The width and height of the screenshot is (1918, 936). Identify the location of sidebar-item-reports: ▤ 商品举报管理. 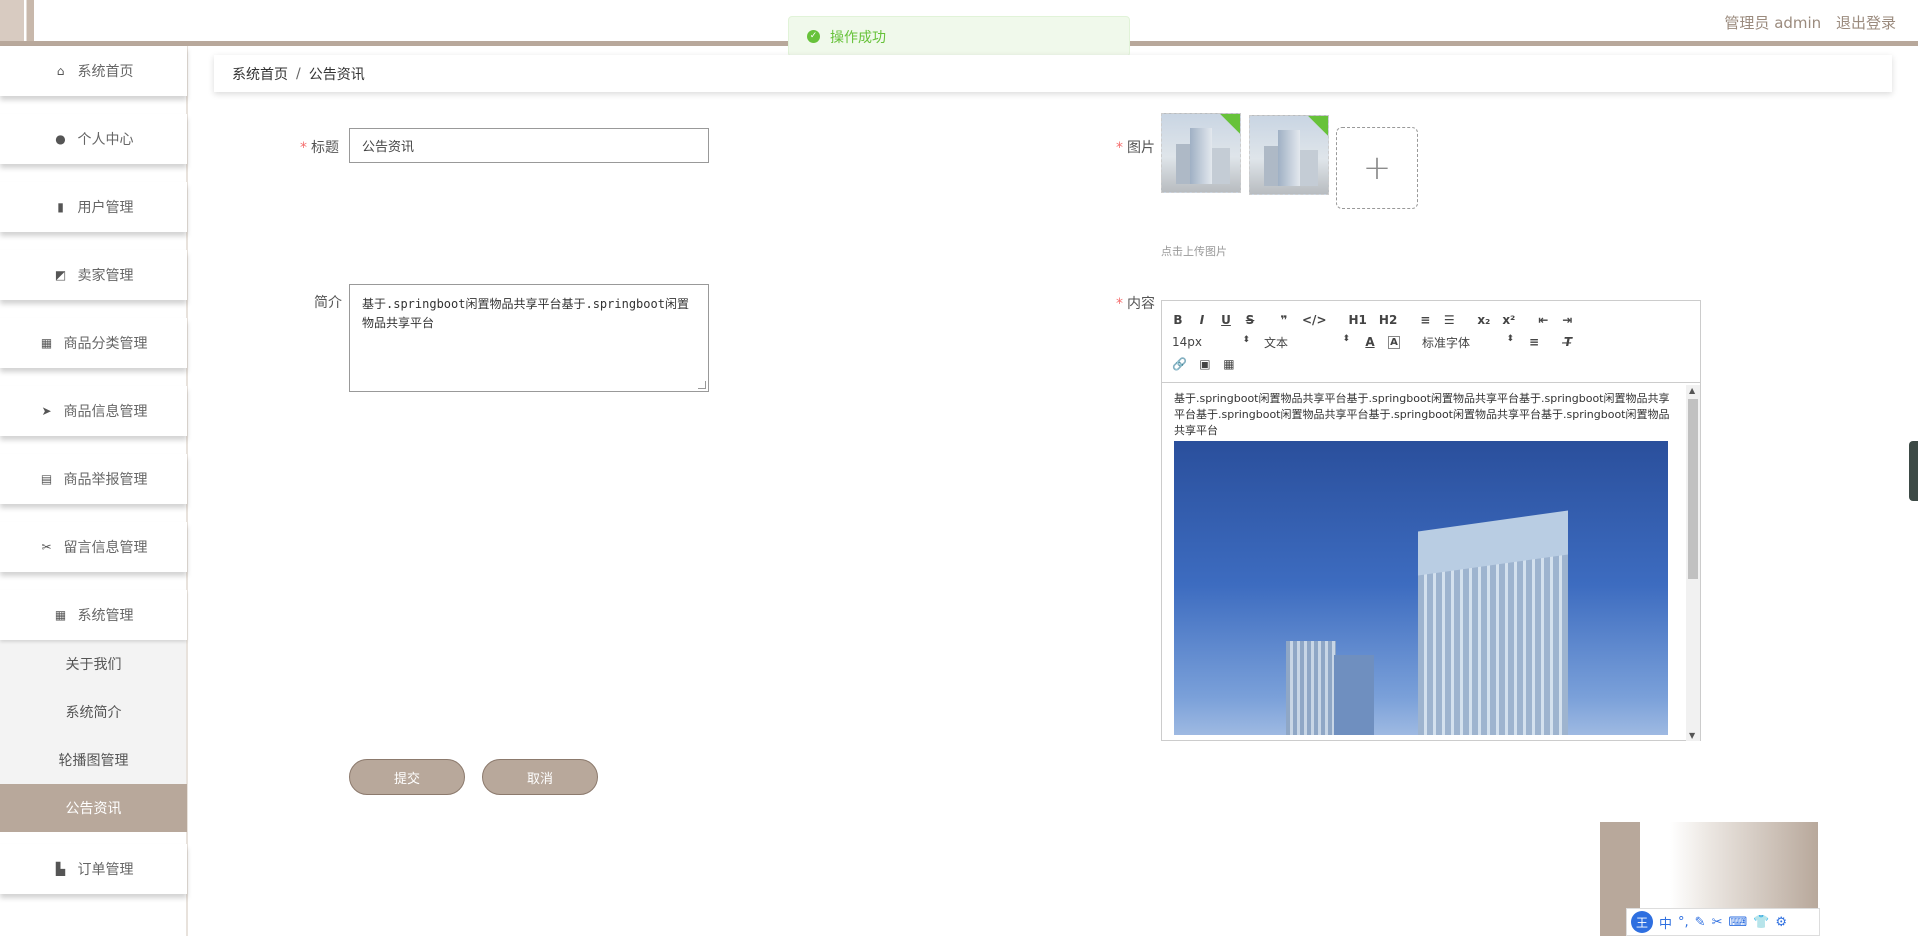
(93, 479).